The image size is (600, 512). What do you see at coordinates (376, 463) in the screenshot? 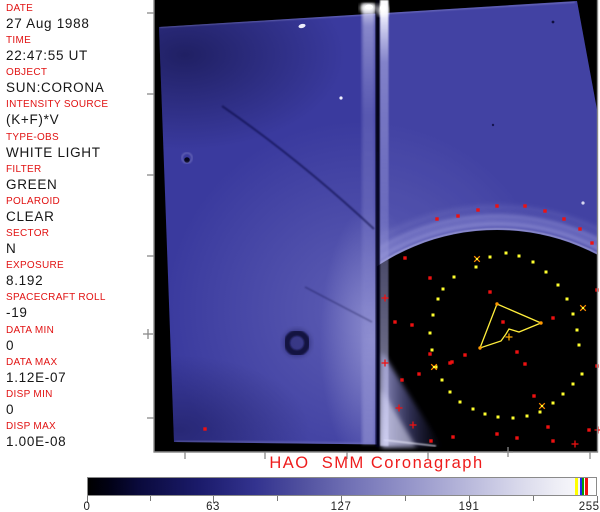
I see `image-title: HAO SMM Coronagraph` at bounding box center [376, 463].